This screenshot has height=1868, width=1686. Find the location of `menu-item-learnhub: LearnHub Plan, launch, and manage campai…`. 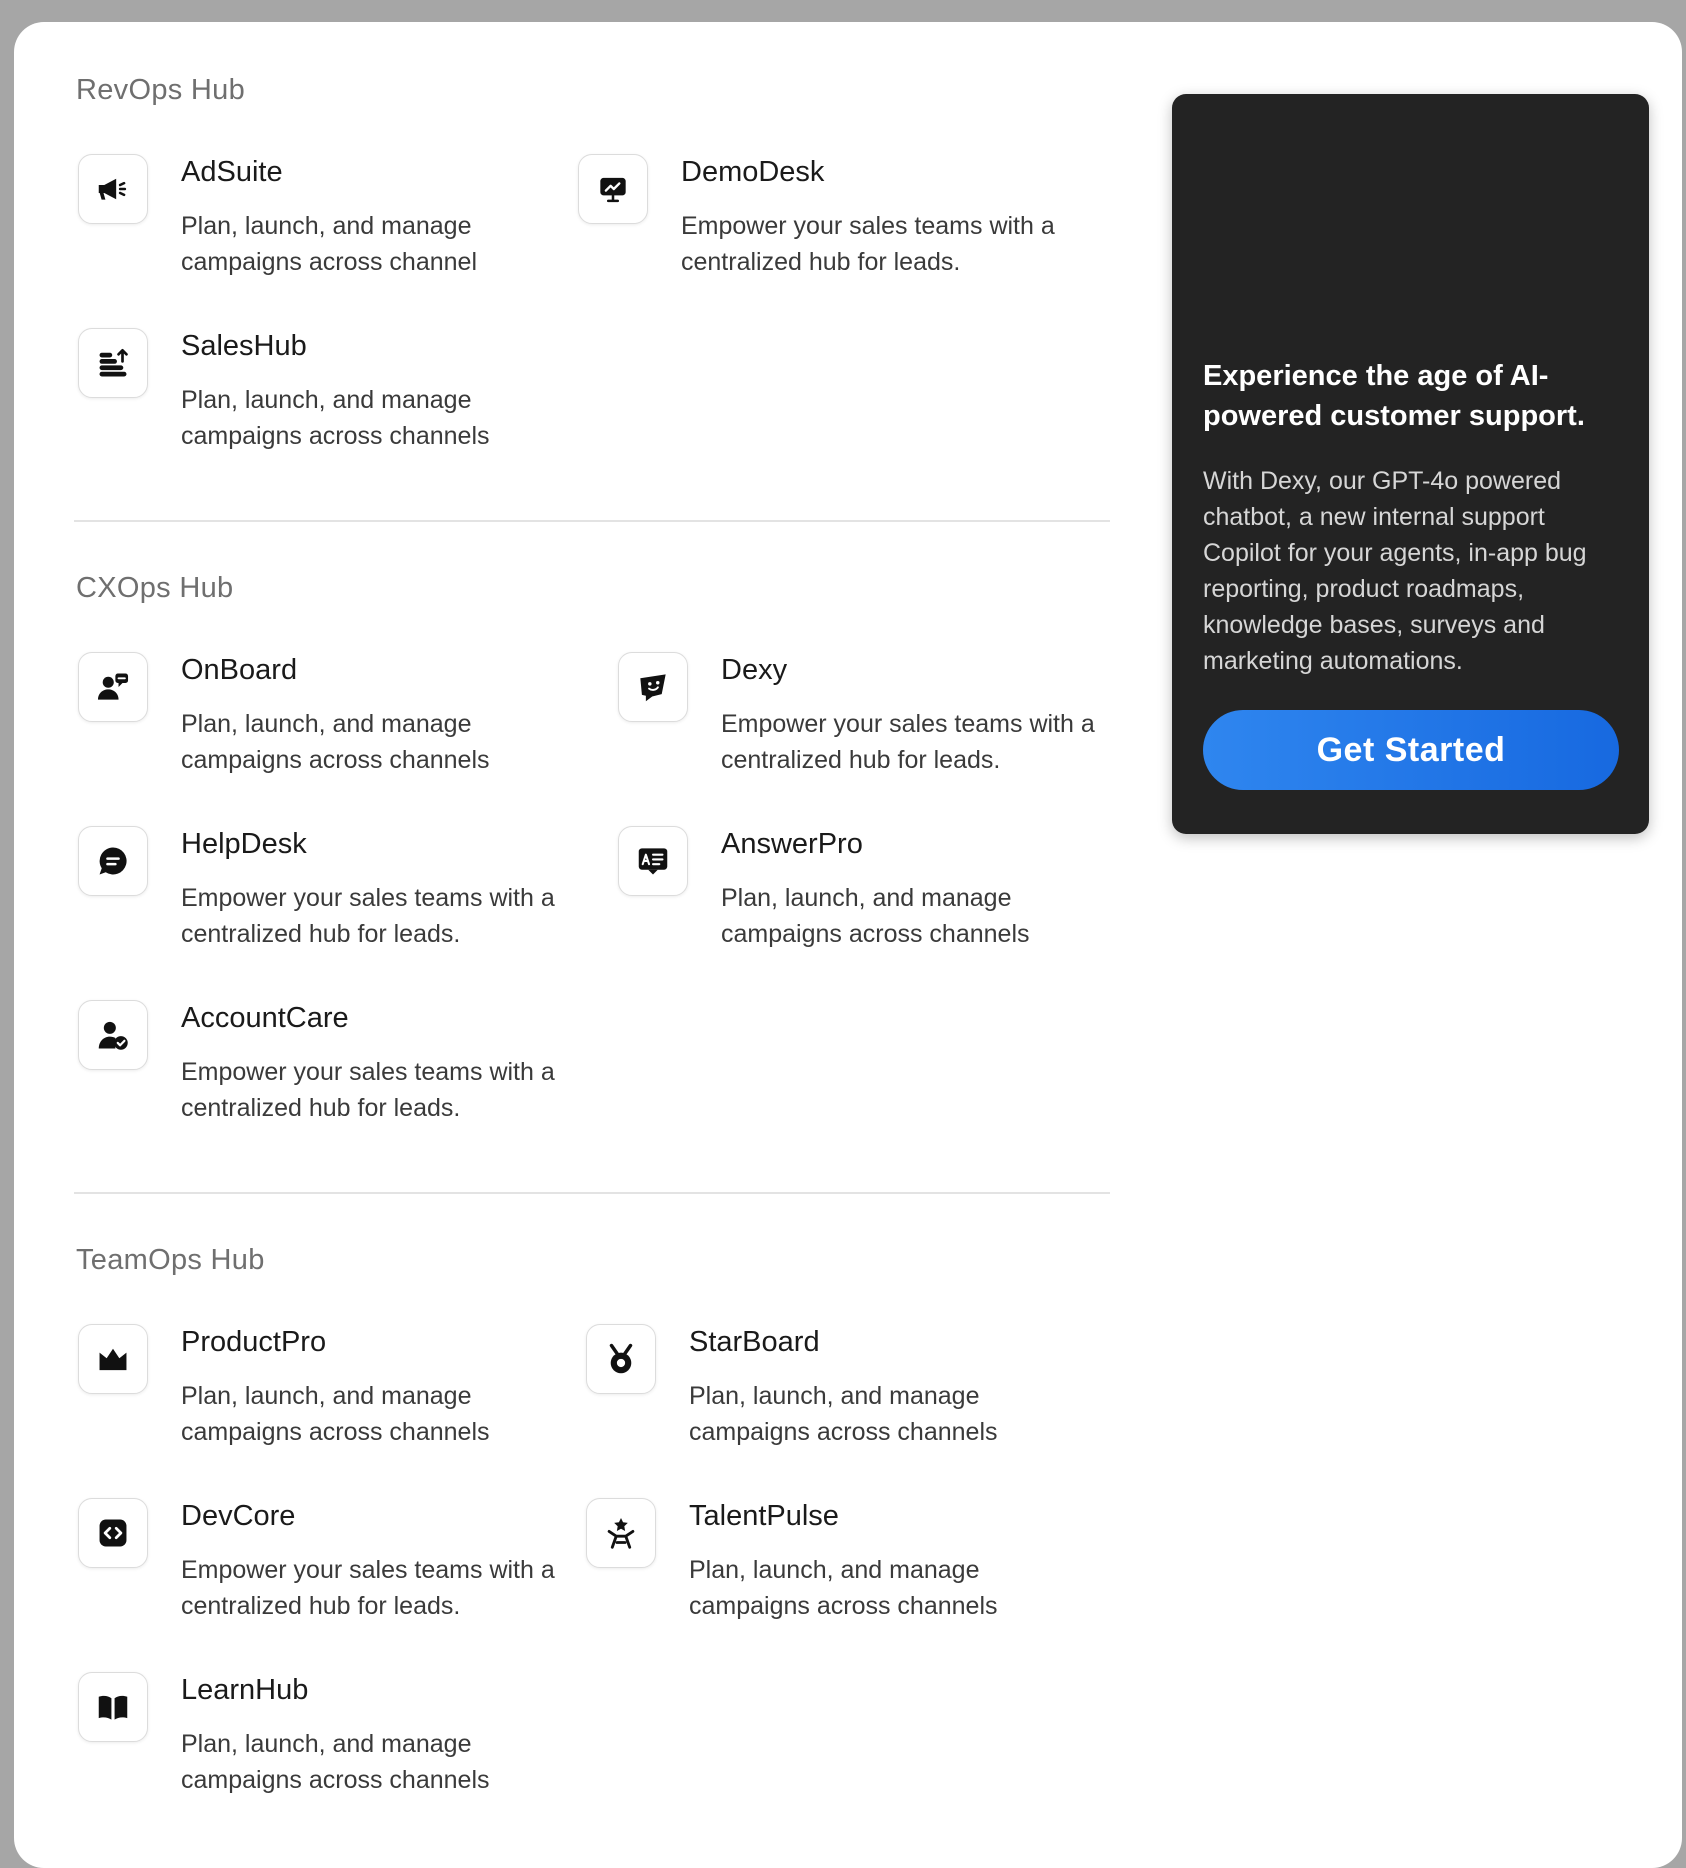

menu-item-learnhub: LearnHub Plan, launch, and manage campai… is located at coordinates (298, 1742).